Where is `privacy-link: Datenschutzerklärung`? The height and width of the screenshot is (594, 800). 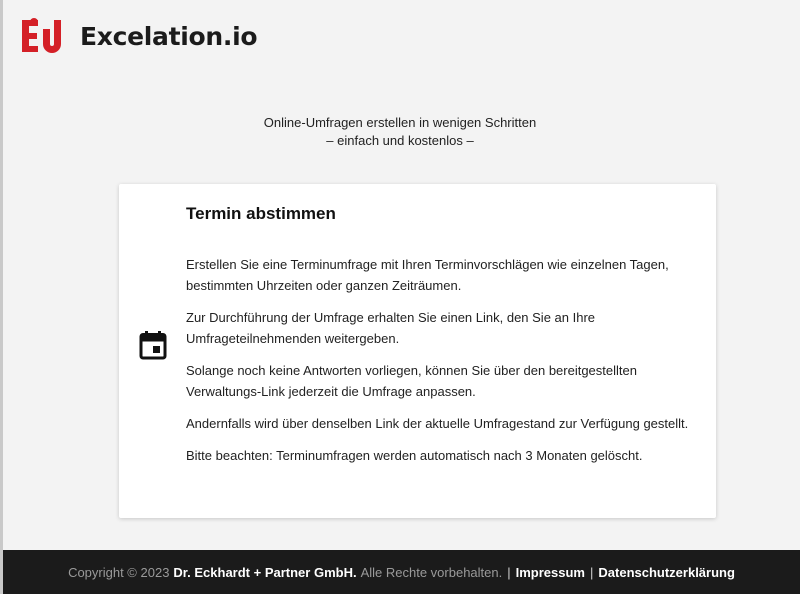 privacy-link: Datenschutzerklärung is located at coordinates (666, 572).